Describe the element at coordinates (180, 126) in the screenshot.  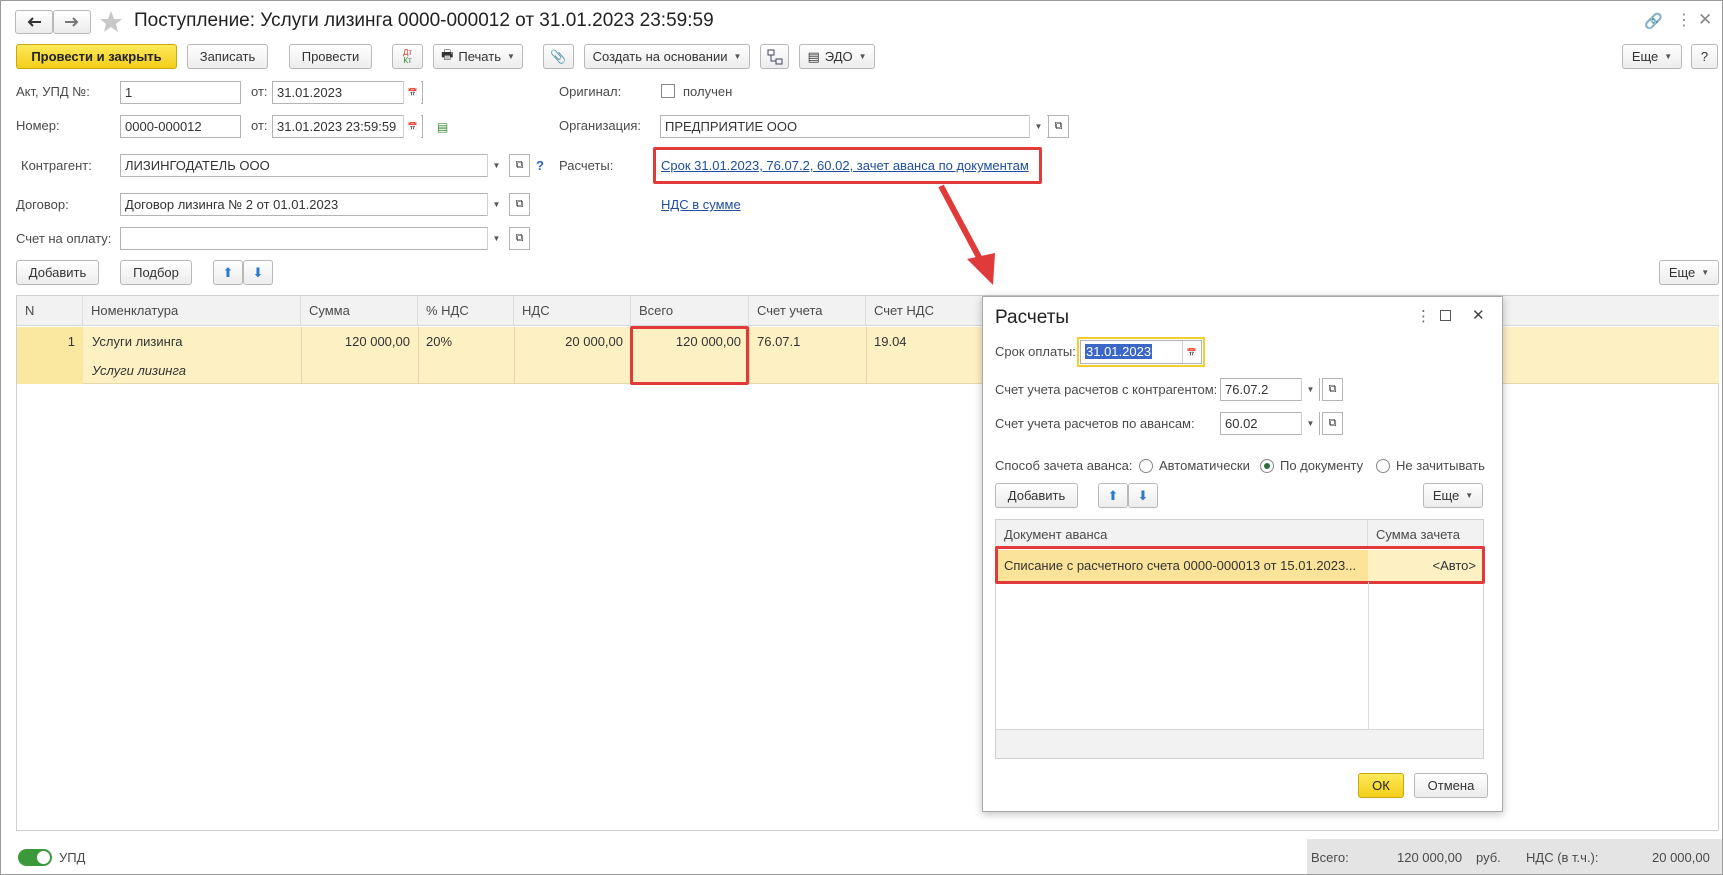
I see `number-field: 0000-000012` at that location.